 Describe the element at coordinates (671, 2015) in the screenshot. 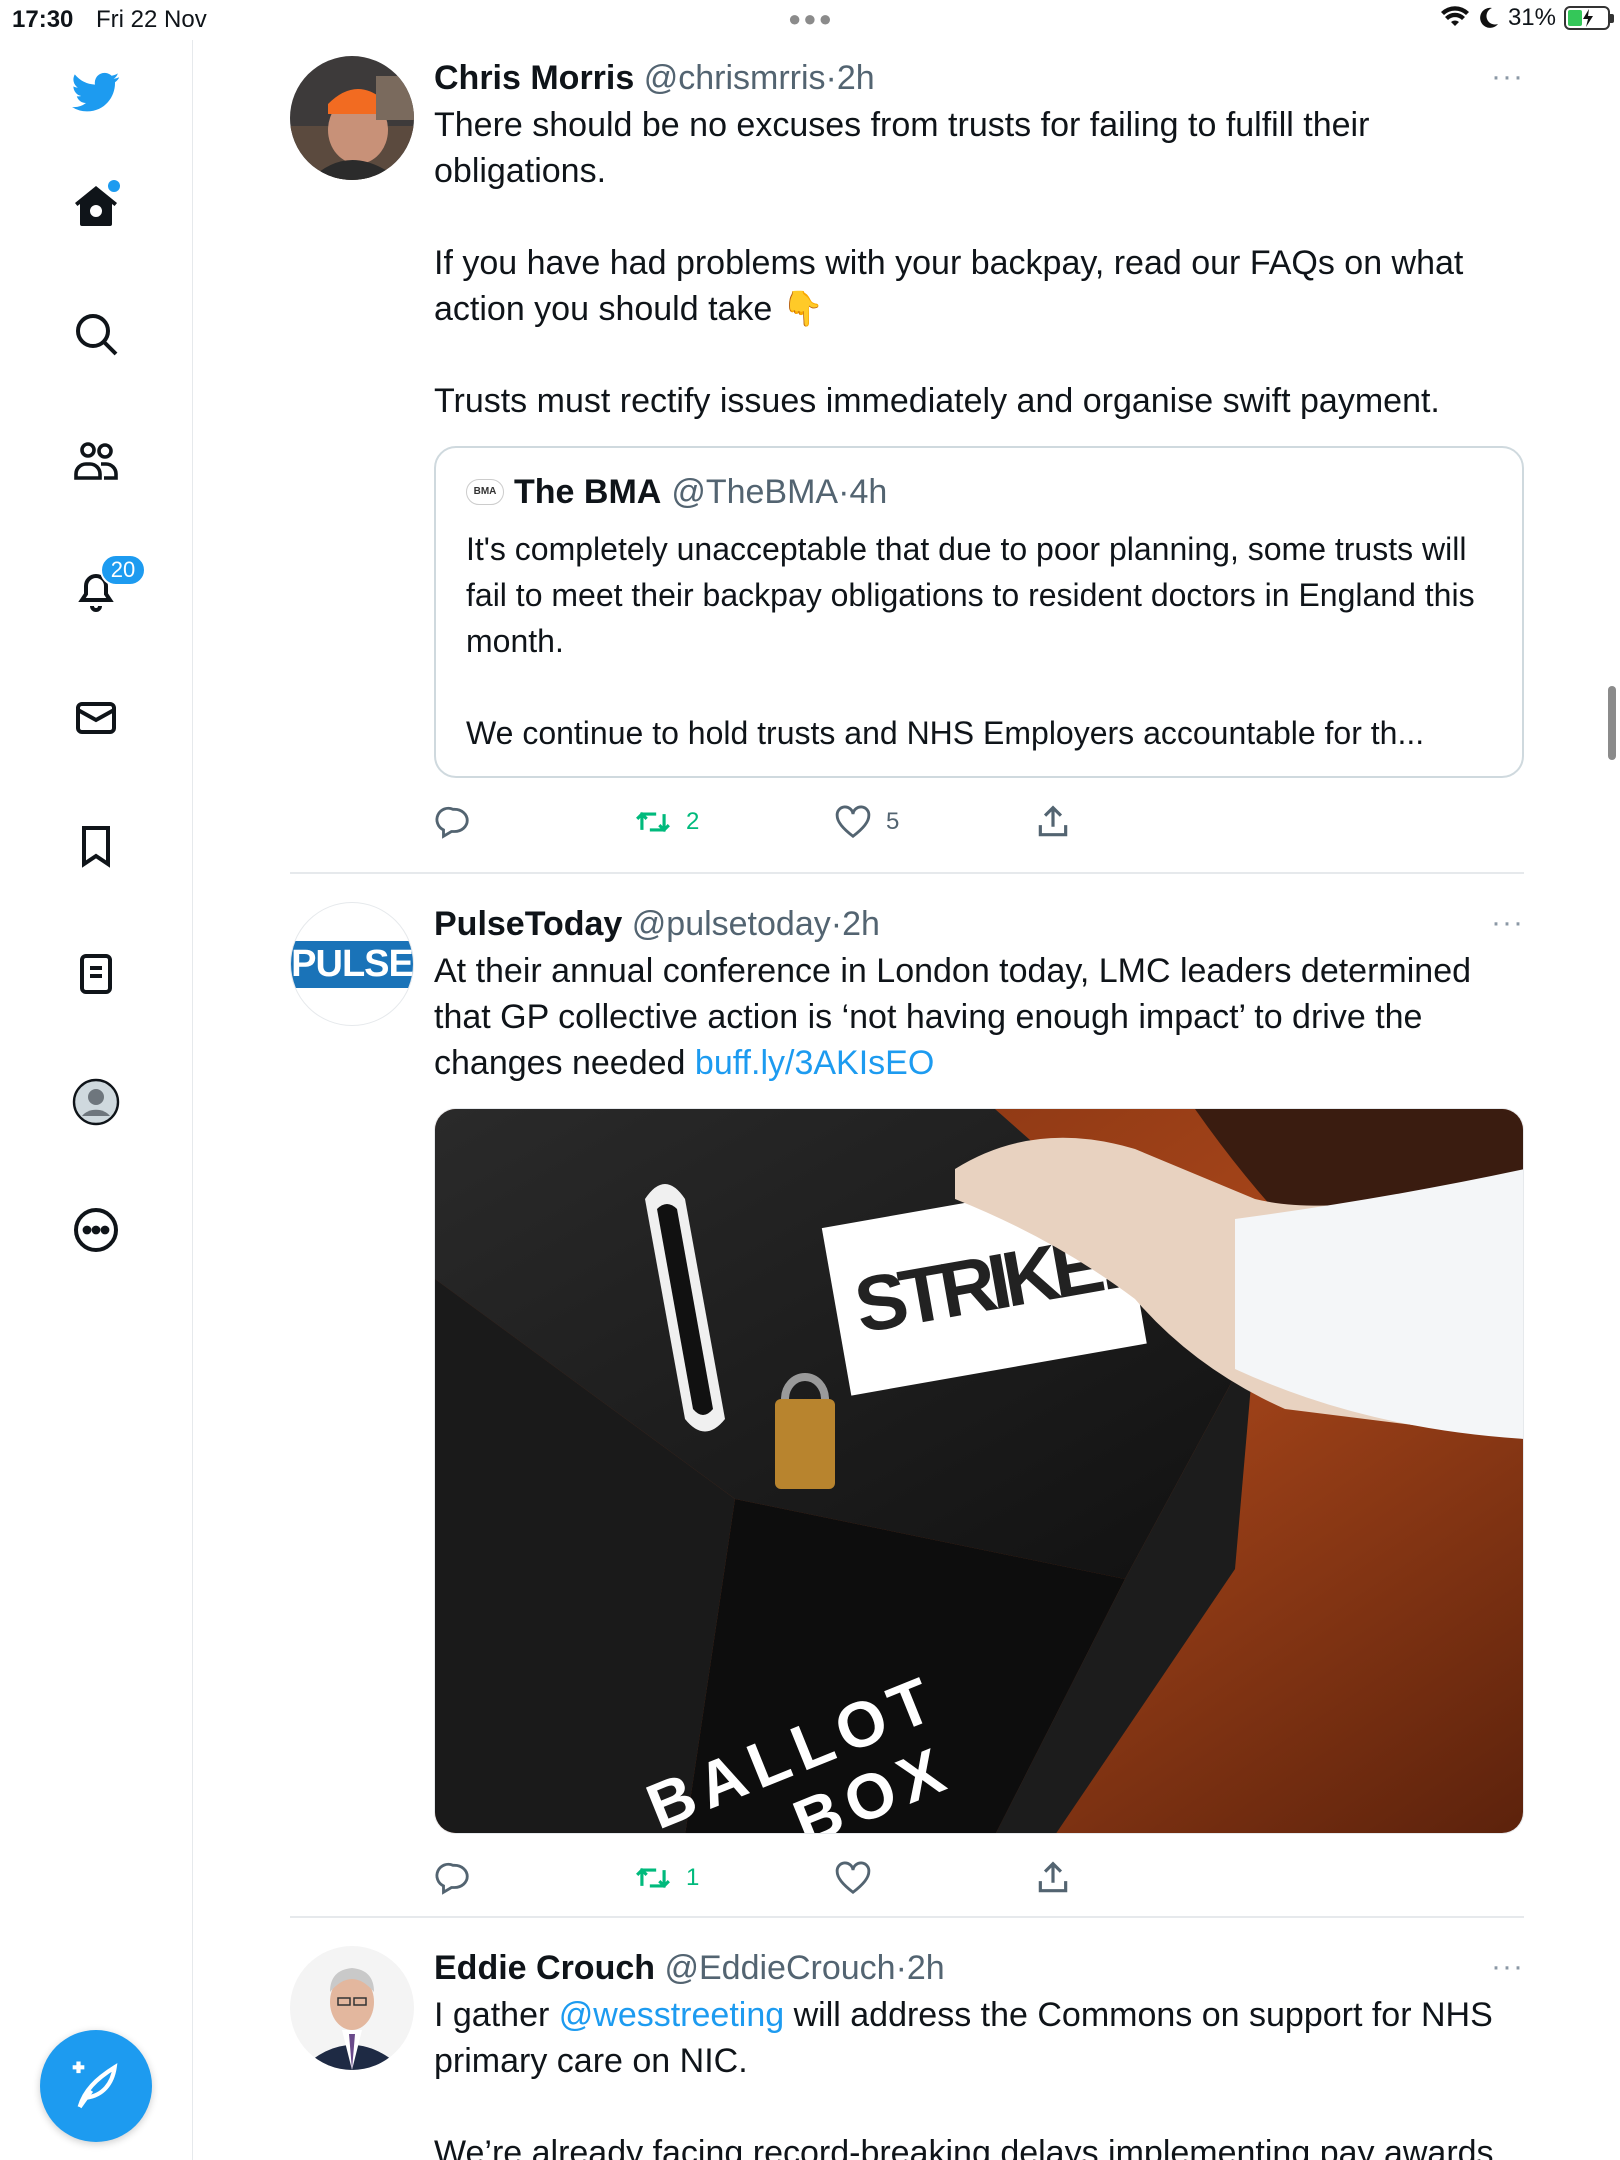

I see `mention-link: @wesstreeting` at that location.